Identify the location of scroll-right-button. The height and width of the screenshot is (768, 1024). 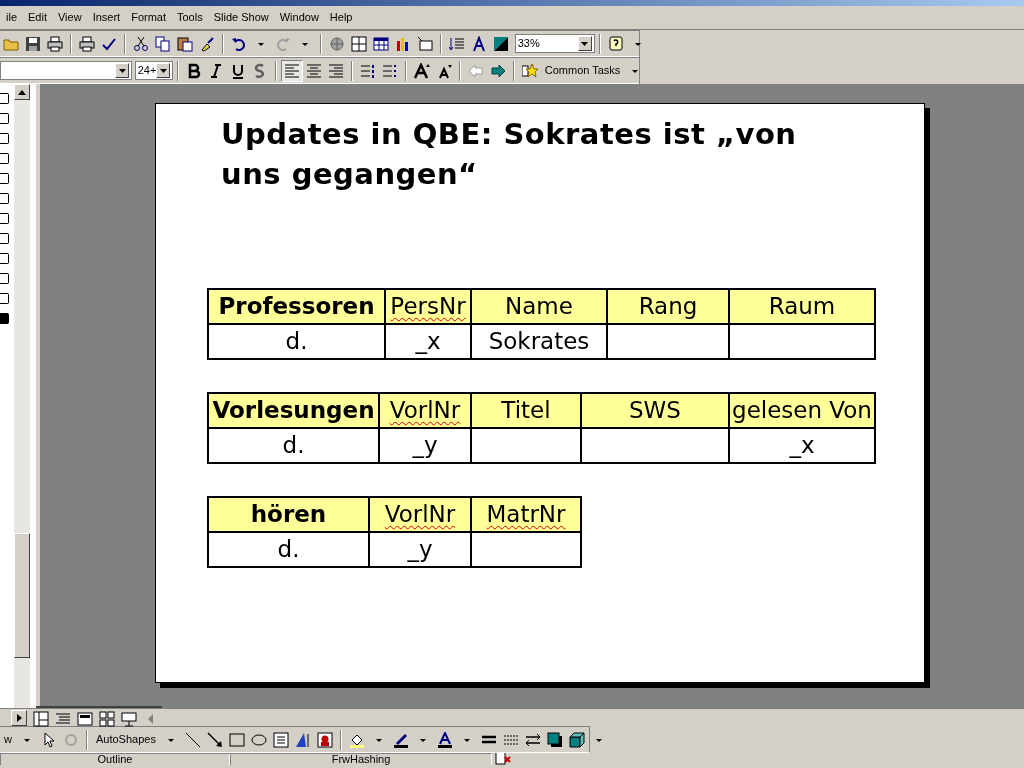
(19, 717).